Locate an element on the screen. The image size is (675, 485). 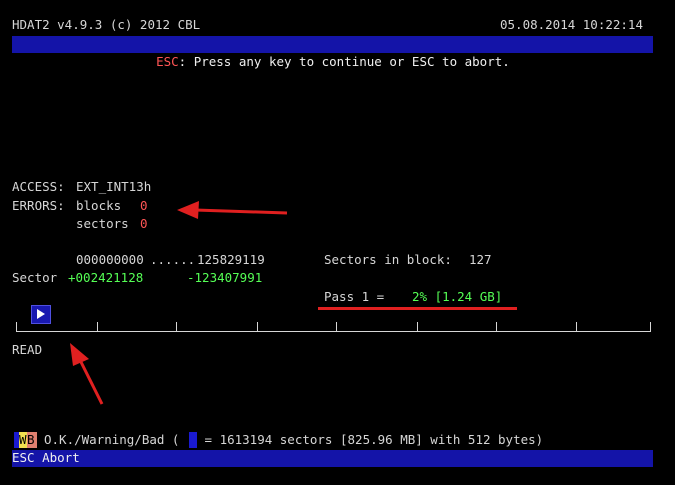
mode-label: READ is located at coordinates (27, 349).